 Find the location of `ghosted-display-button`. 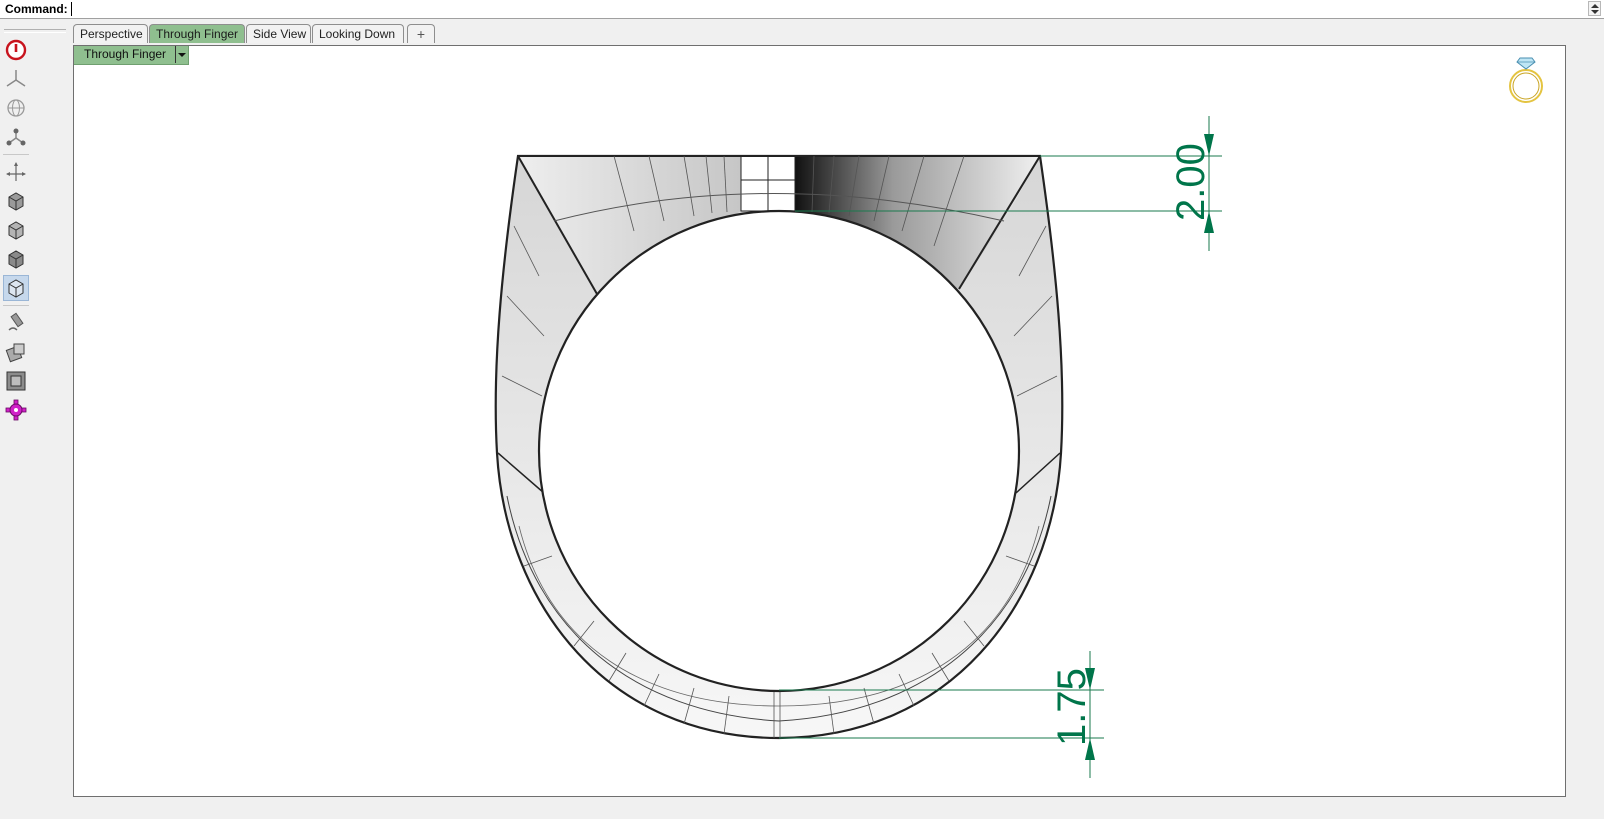

ghosted-display-button is located at coordinates (16, 230).